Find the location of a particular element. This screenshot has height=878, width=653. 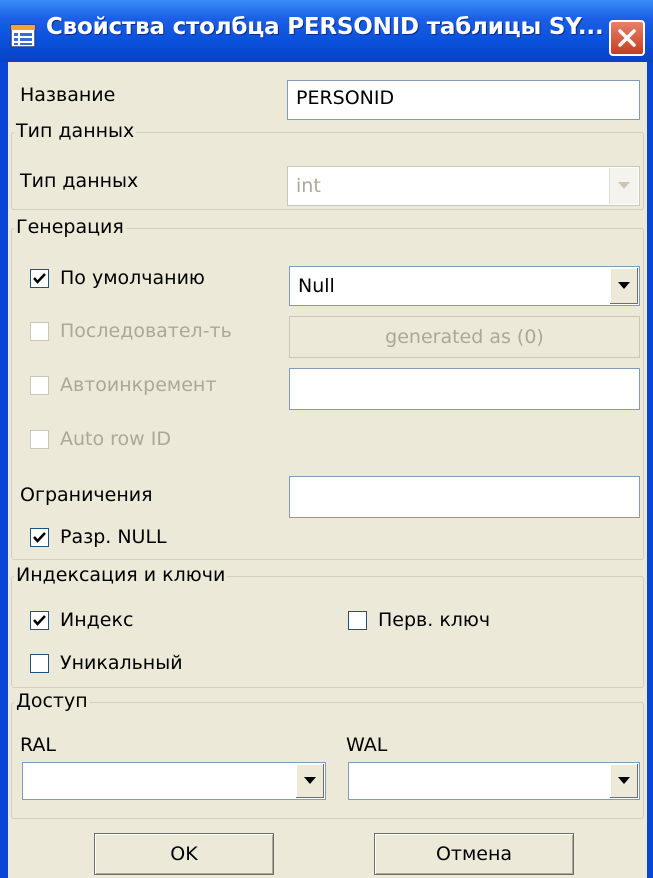

data-type-label: Тип данных is located at coordinates (79, 181).